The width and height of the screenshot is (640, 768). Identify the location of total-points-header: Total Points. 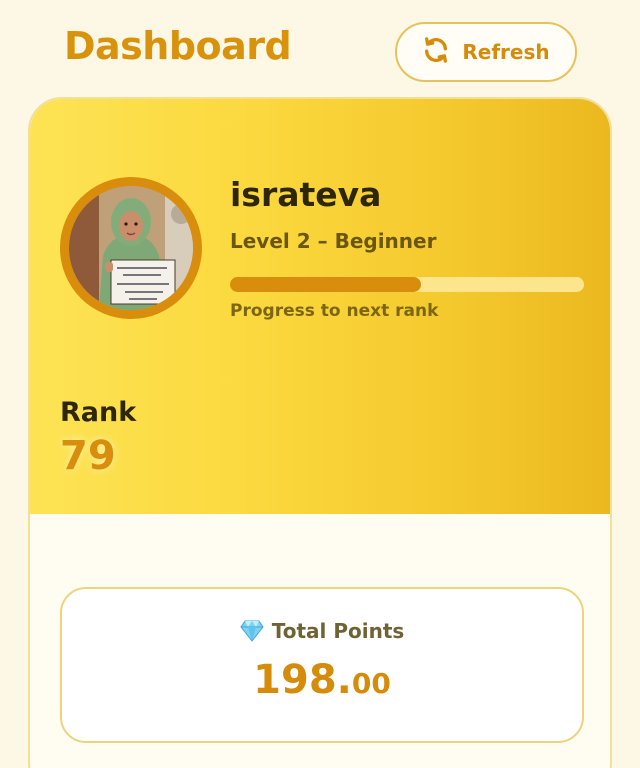
(322, 631).